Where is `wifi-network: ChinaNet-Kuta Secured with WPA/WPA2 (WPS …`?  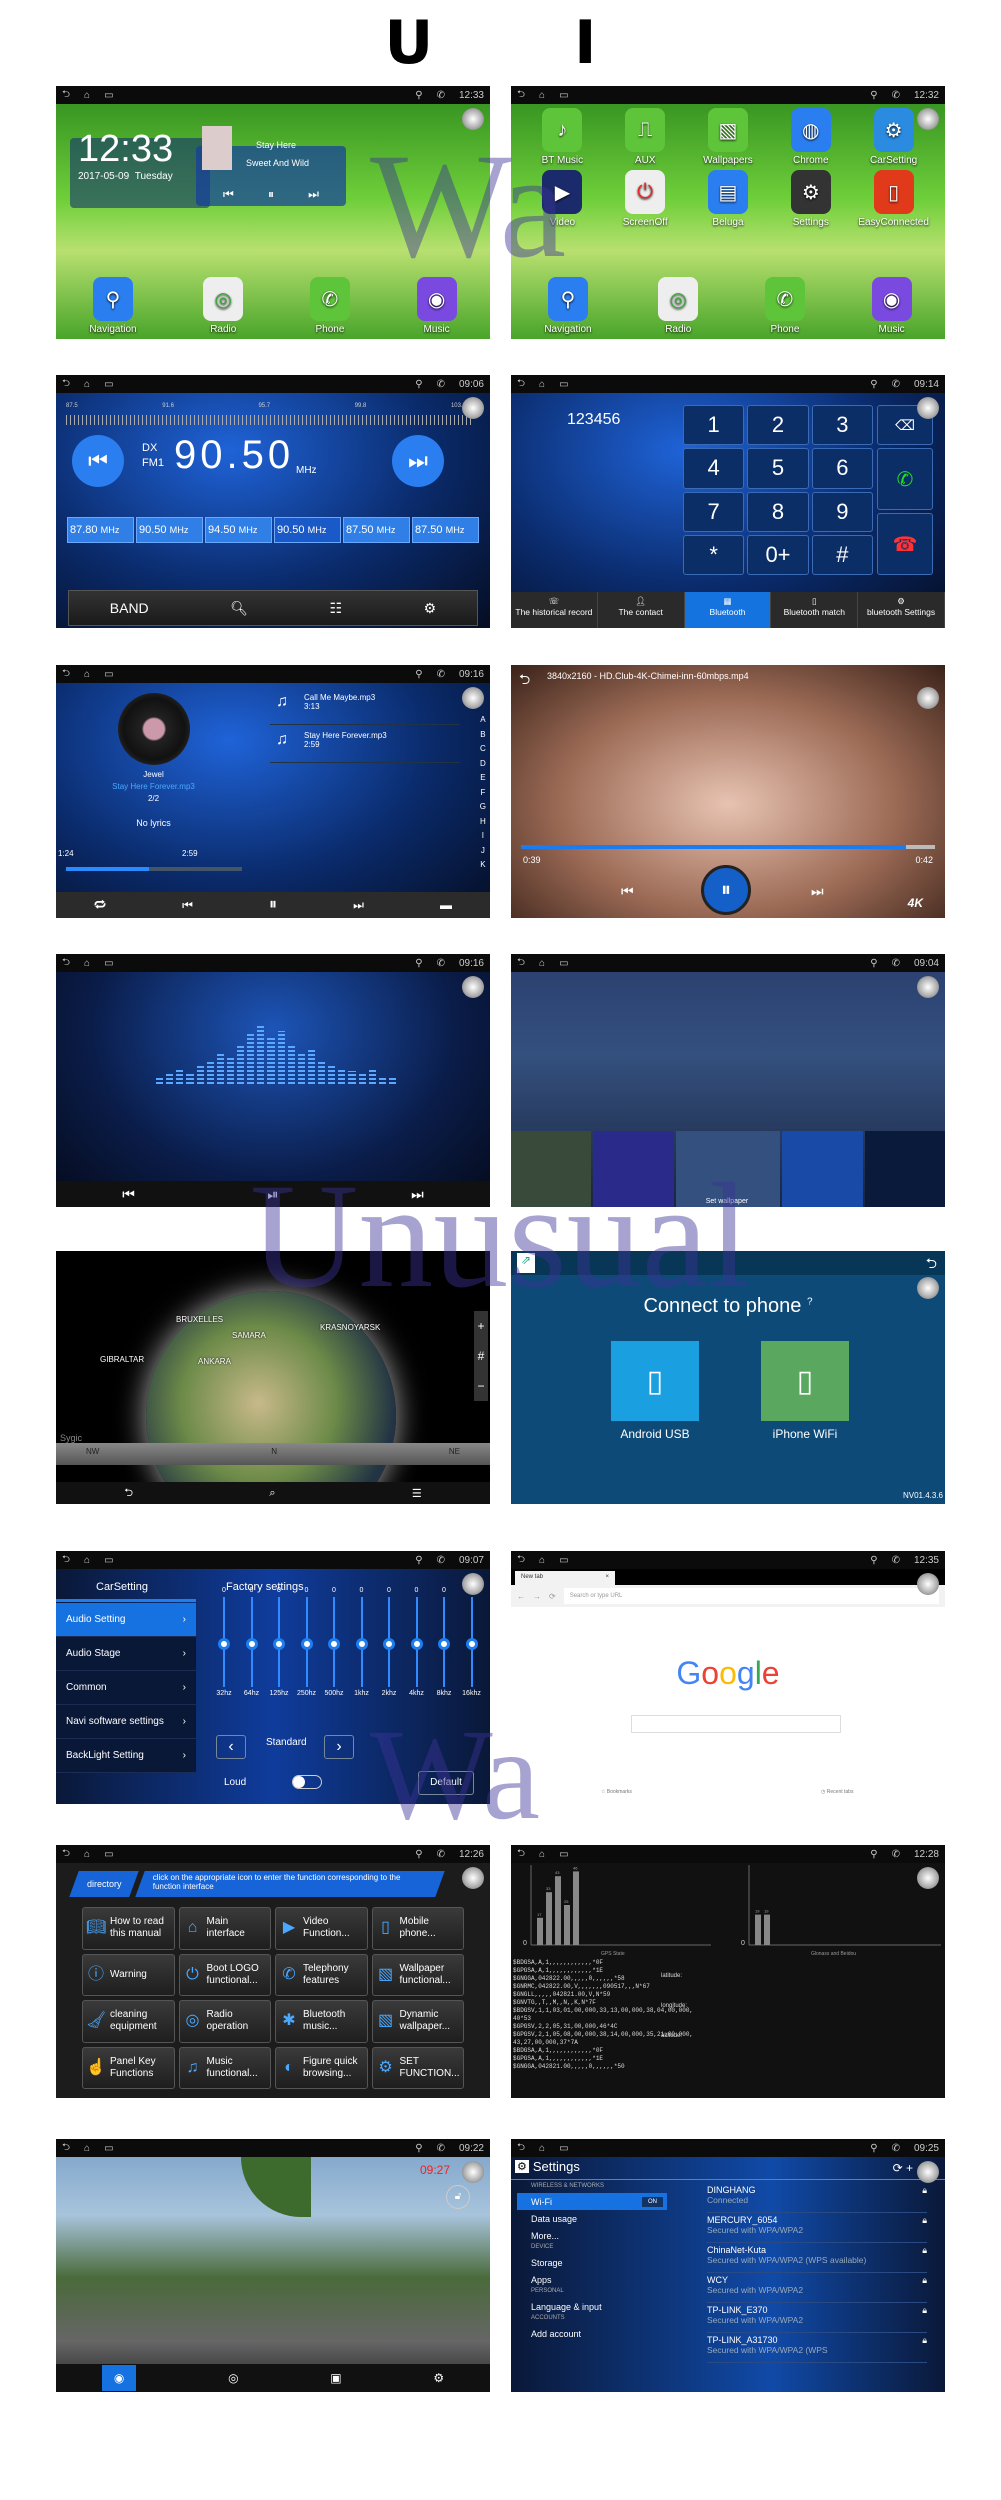 wifi-network: ChinaNet-Kuta Secured with WPA/WPA2 (WPS … is located at coordinates (817, 2258).